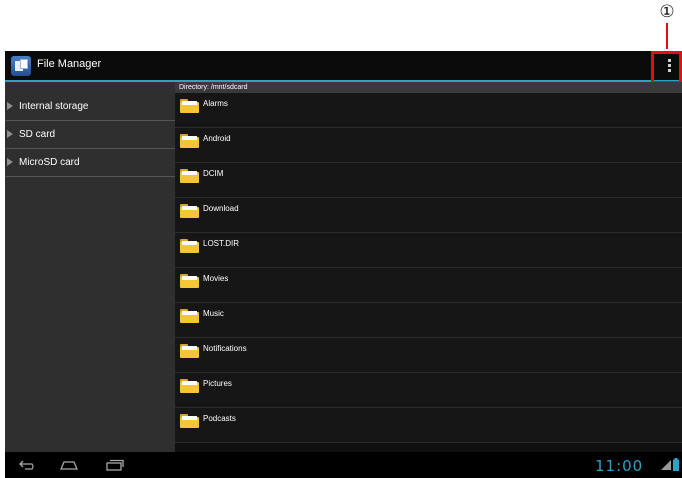 The image size is (682, 478). What do you see at coordinates (428, 145) in the screenshot?
I see `list-item: Android` at bounding box center [428, 145].